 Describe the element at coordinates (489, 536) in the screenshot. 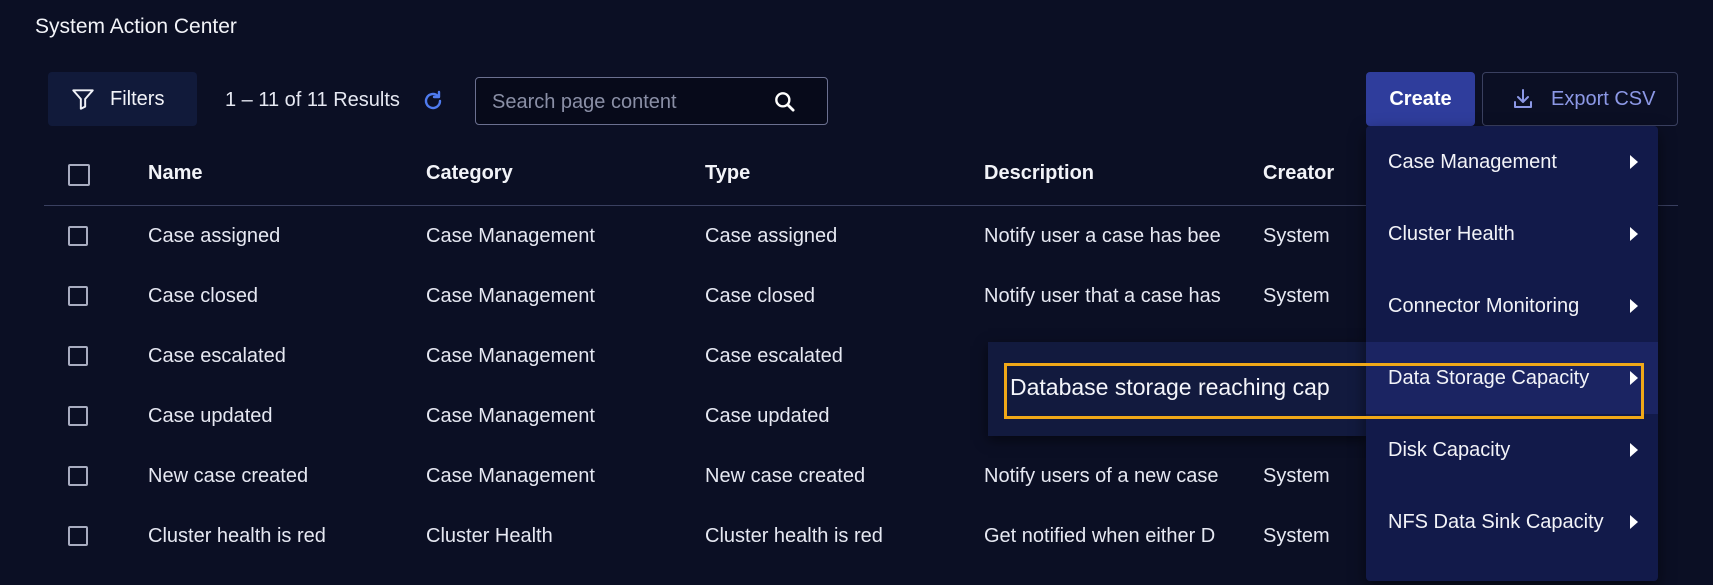

I see `row-category: Cluster Health` at that location.